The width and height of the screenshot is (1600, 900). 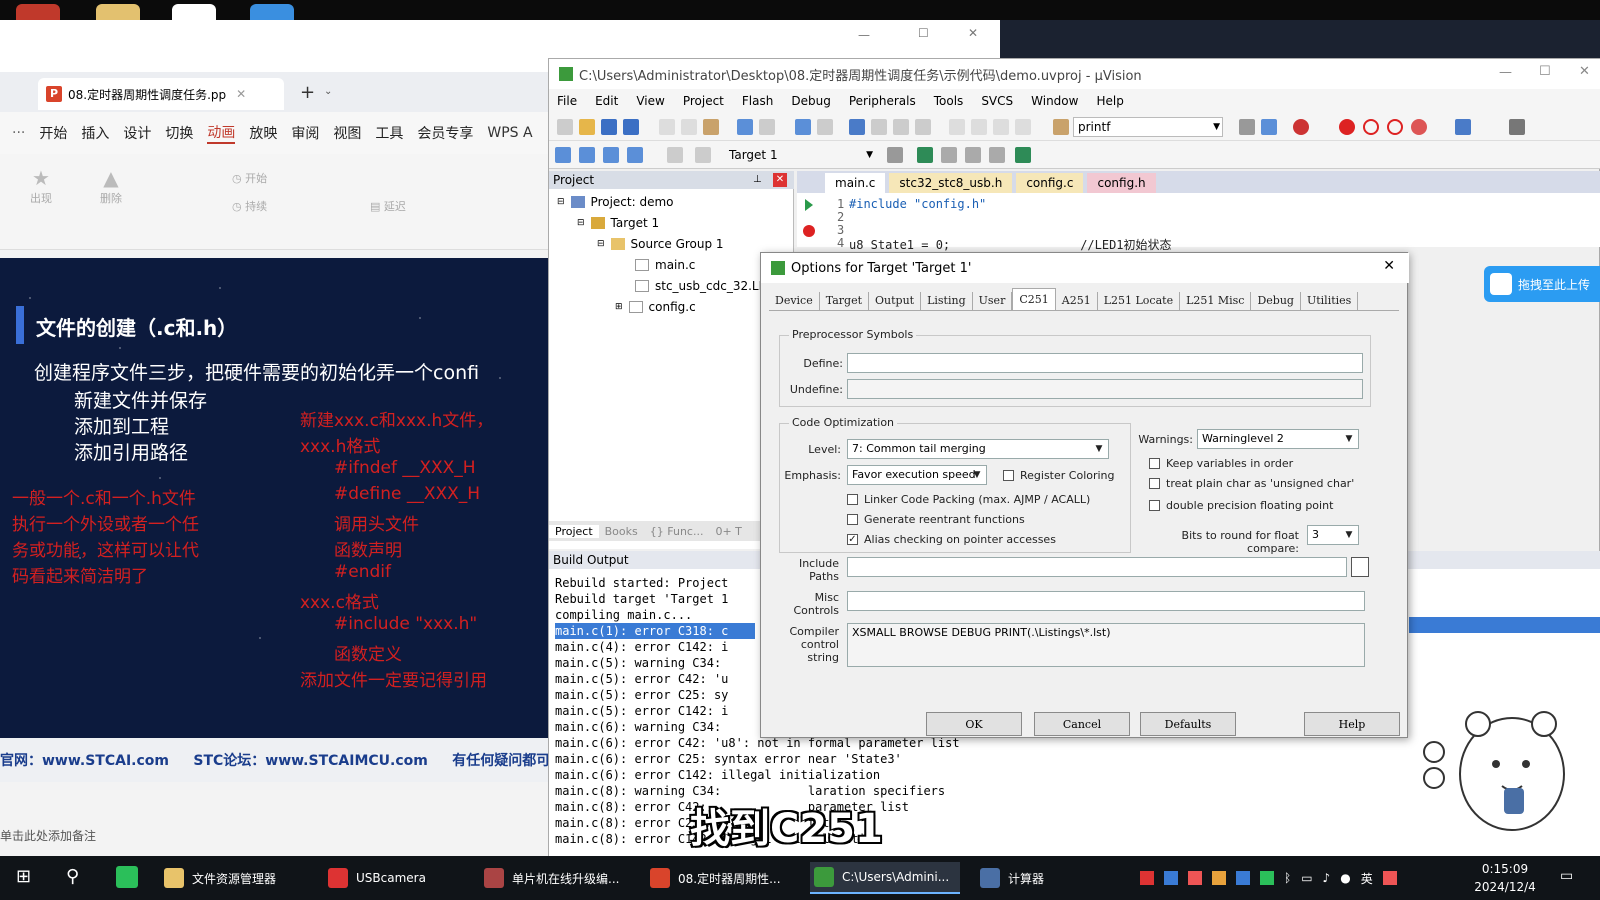 I want to click on notification-icon: ▭, so click(x=1566, y=876).